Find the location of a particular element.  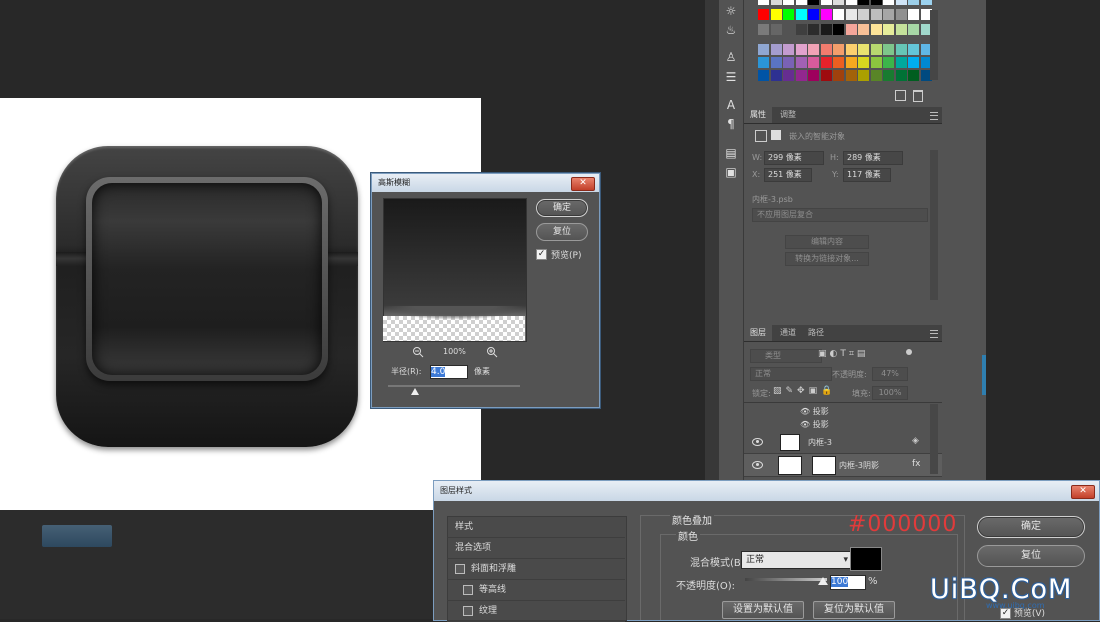

style-item-contour: 等高线 is located at coordinates (536, 590).